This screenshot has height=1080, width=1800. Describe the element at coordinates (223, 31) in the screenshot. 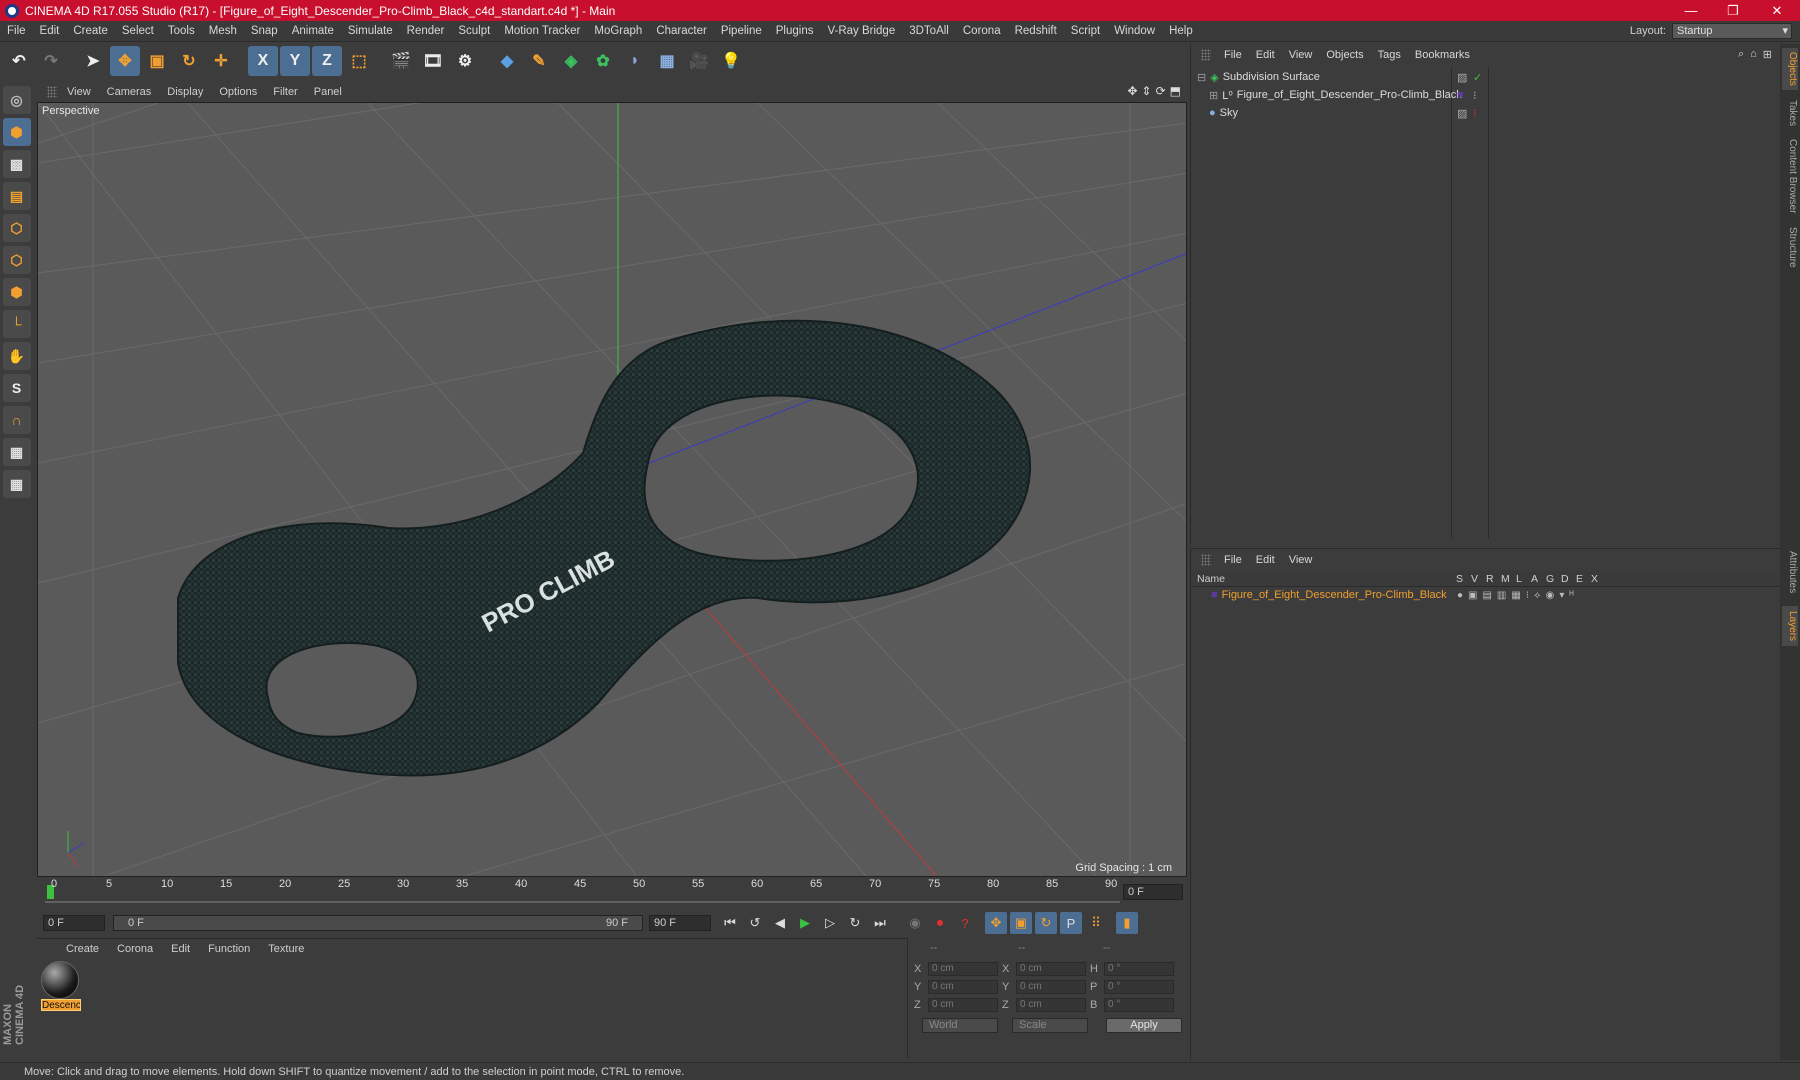

I see `menu-mesh: Mesh` at that location.